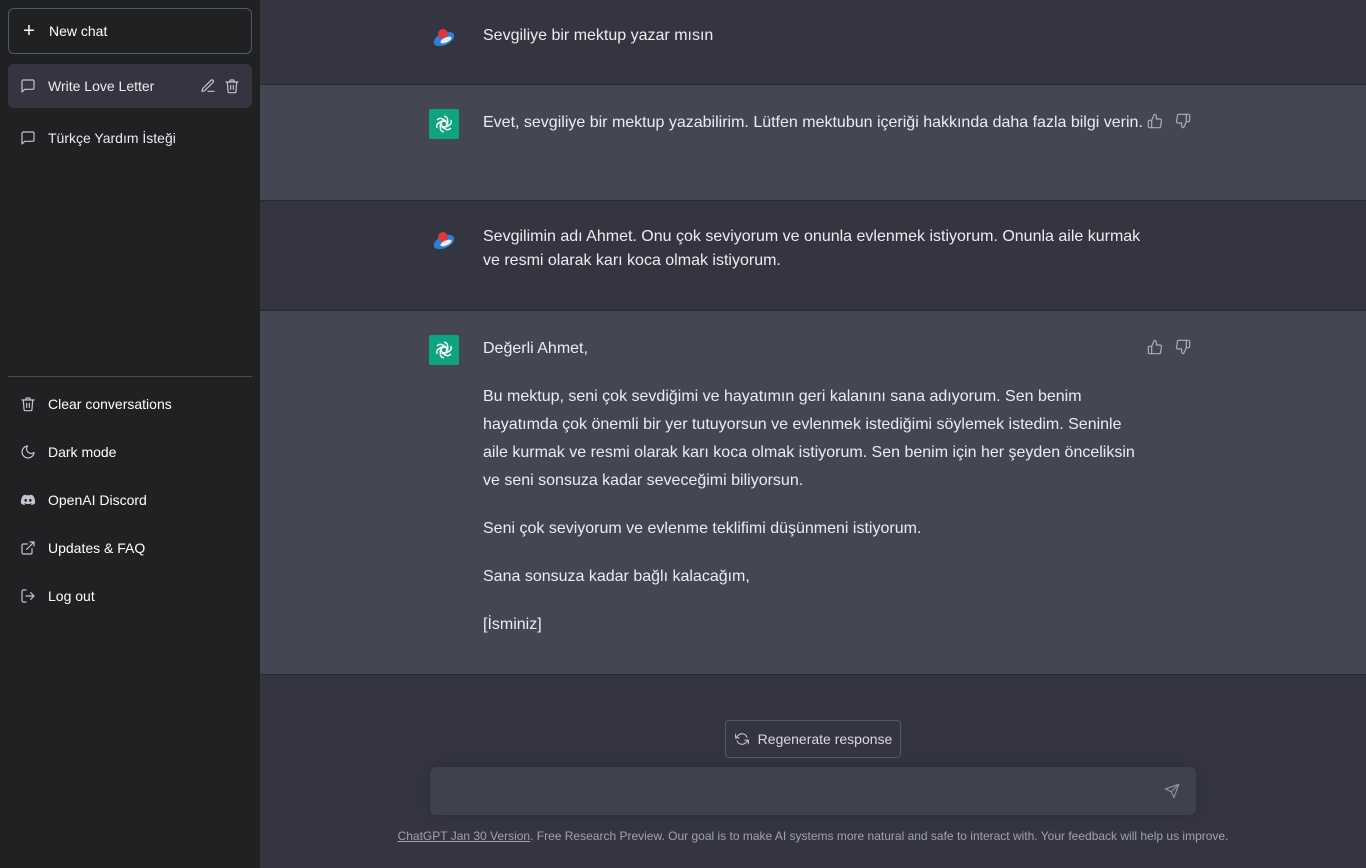 Image resolution: width=1366 pixels, height=868 pixels. I want to click on menu-label: Dark mode, so click(82, 452).